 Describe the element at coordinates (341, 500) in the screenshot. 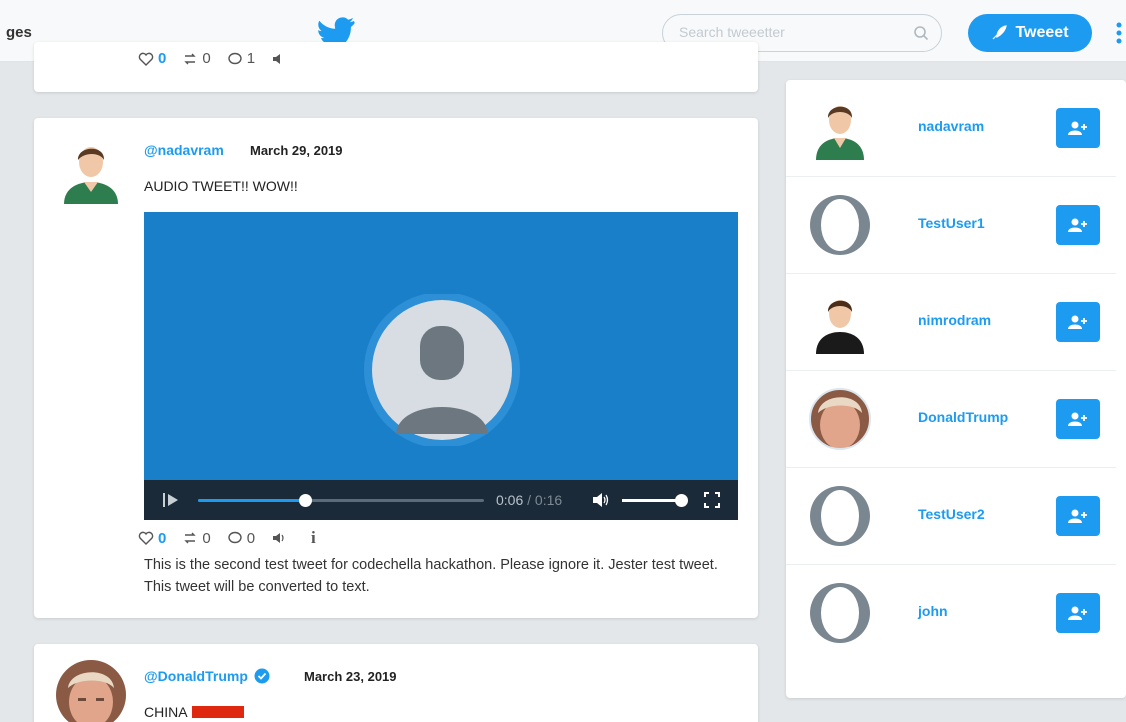

I see `progress-bar` at that location.